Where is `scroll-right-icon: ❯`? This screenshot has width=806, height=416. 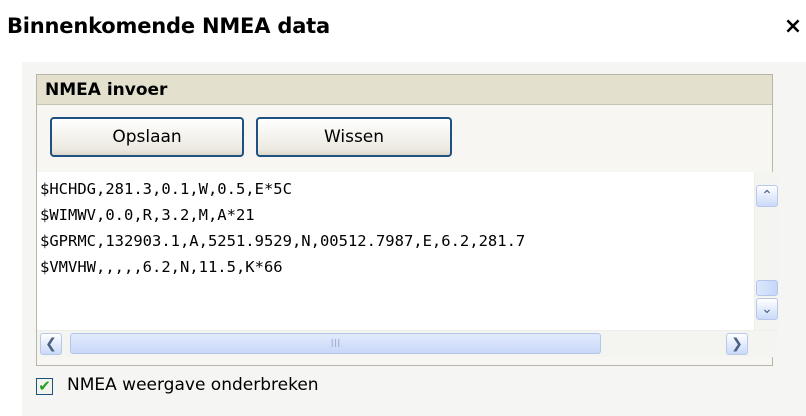 scroll-right-icon: ❯ is located at coordinates (737, 344).